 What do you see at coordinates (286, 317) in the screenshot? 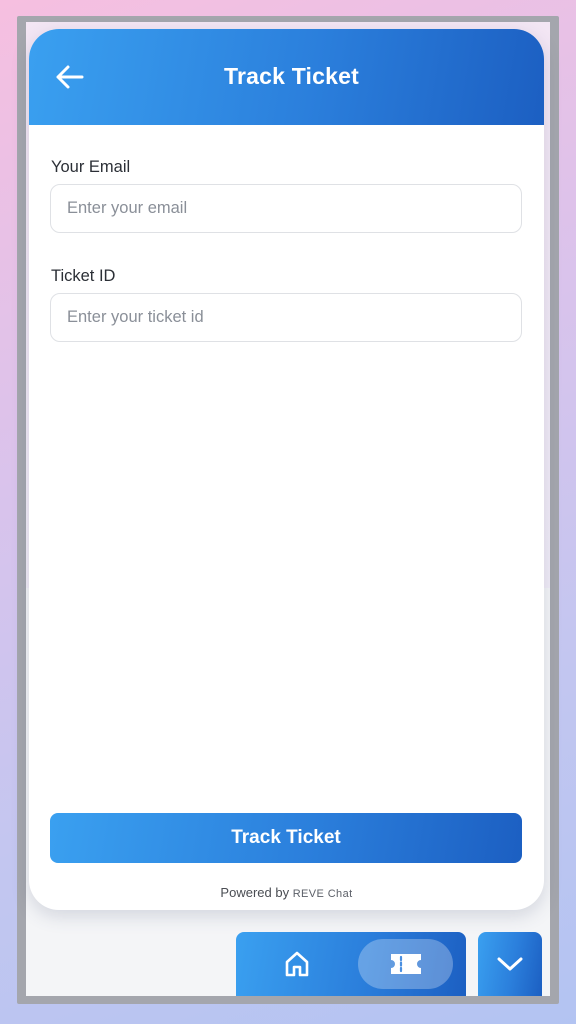
I see `ticket-id-field` at bounding box center [286, 317].